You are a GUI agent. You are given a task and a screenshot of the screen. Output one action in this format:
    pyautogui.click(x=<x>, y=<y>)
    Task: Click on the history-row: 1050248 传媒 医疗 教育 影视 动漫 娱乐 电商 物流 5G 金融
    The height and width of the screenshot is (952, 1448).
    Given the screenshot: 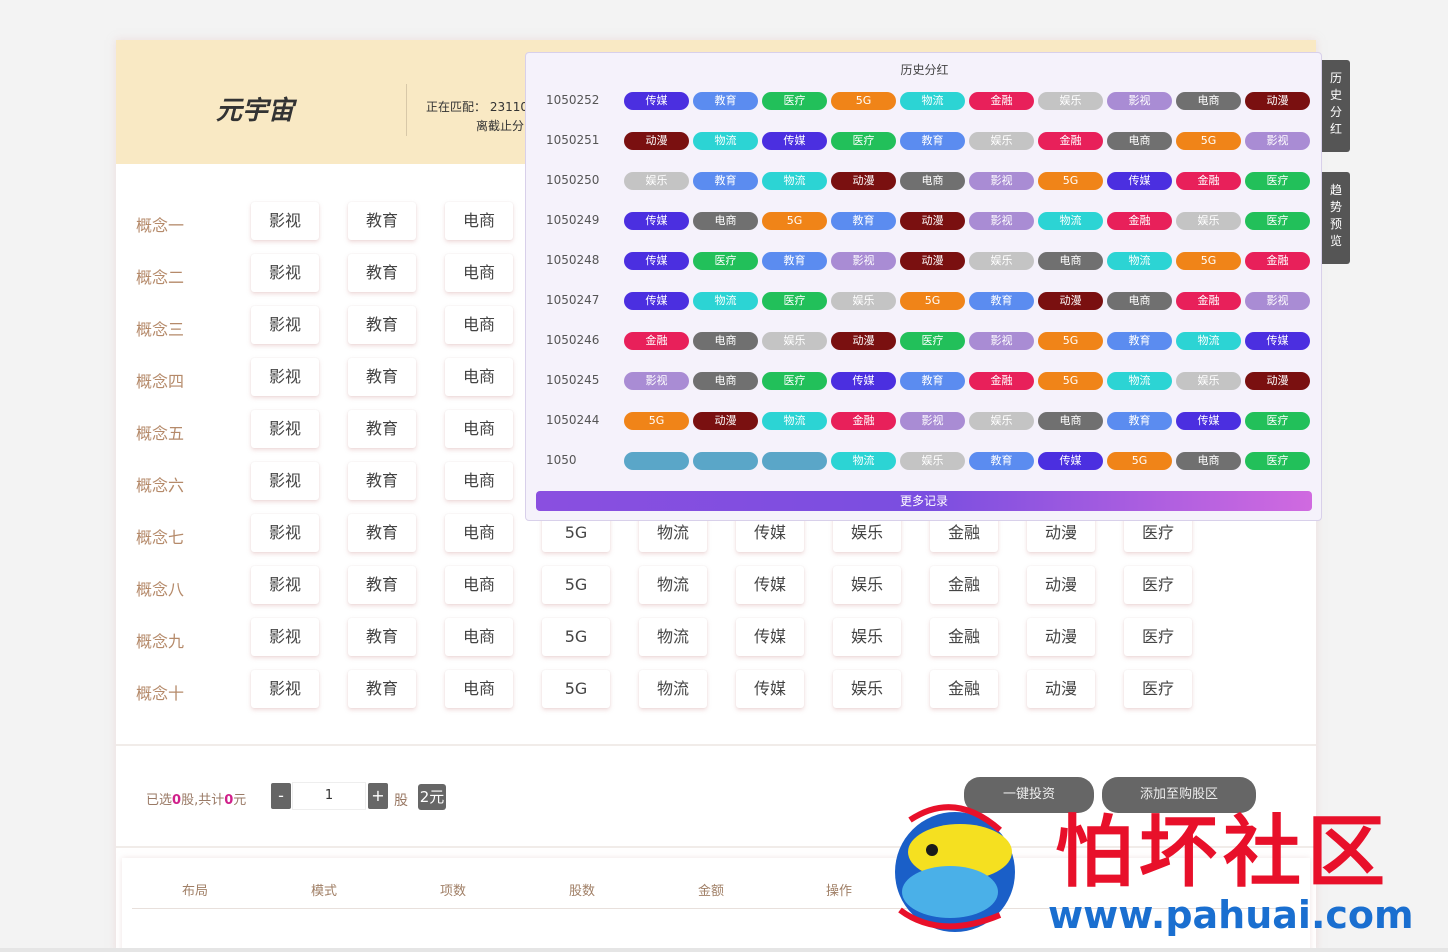 What is the action you would take?
    pyautogui.click(x=924, y=261)
    